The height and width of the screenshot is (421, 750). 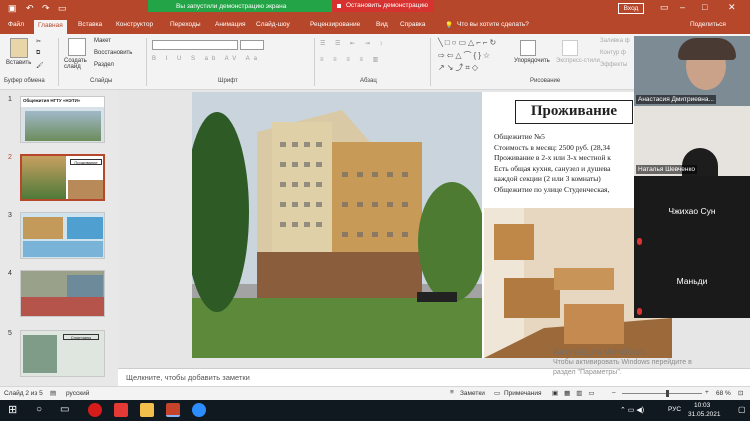 I want to click on new-slide-button: Создать слайд, so click(x=78, y=64).